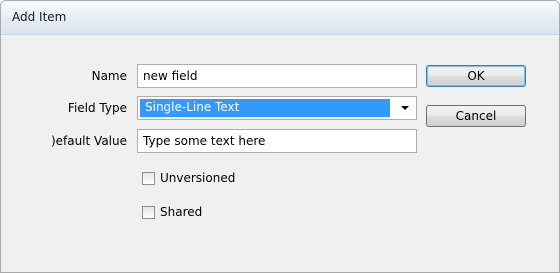 This screenshot has width=560, height=273. What do you see at coordinates (97, 108) in the screenshot?
I see `field-type-label: Field Type` at bounding box center [97, 108].